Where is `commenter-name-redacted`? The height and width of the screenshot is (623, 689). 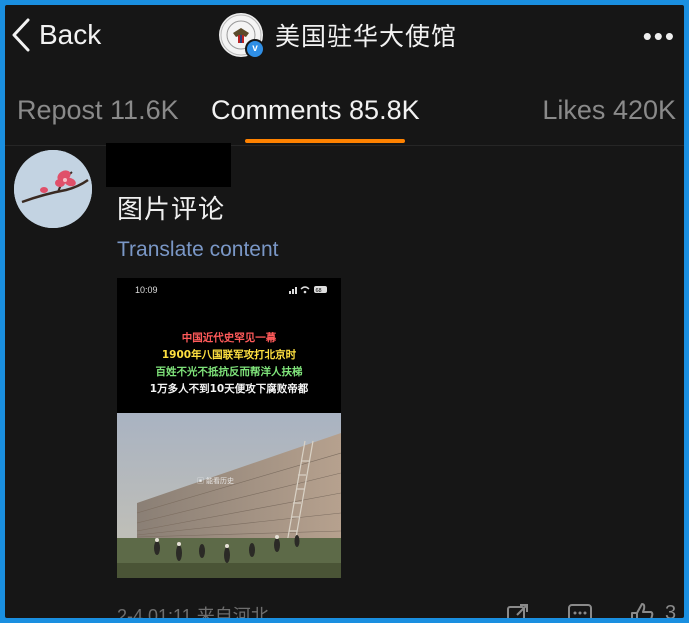
commenter-name-redacted is located at coordinates (168, 165).